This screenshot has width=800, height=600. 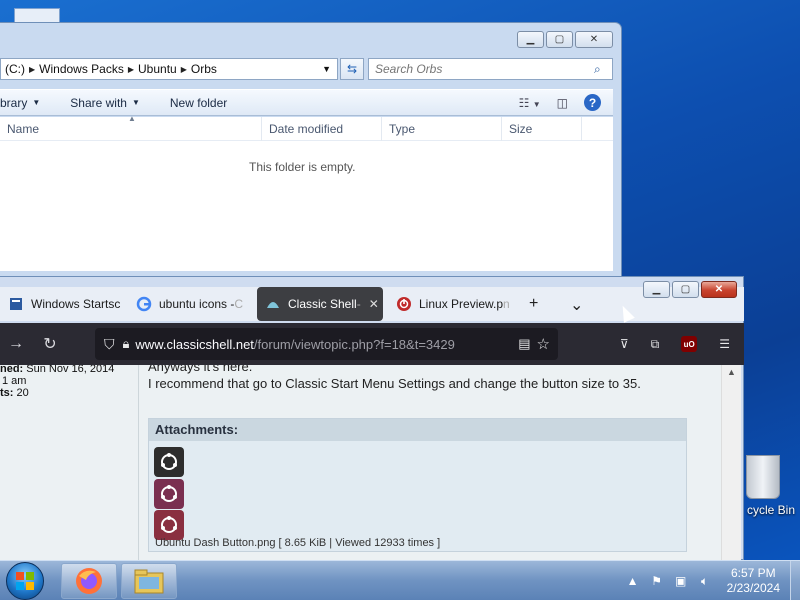 I want to click on explorer-caption-buttons: ▁ ▢ ✕, so click(x=565, y=39).